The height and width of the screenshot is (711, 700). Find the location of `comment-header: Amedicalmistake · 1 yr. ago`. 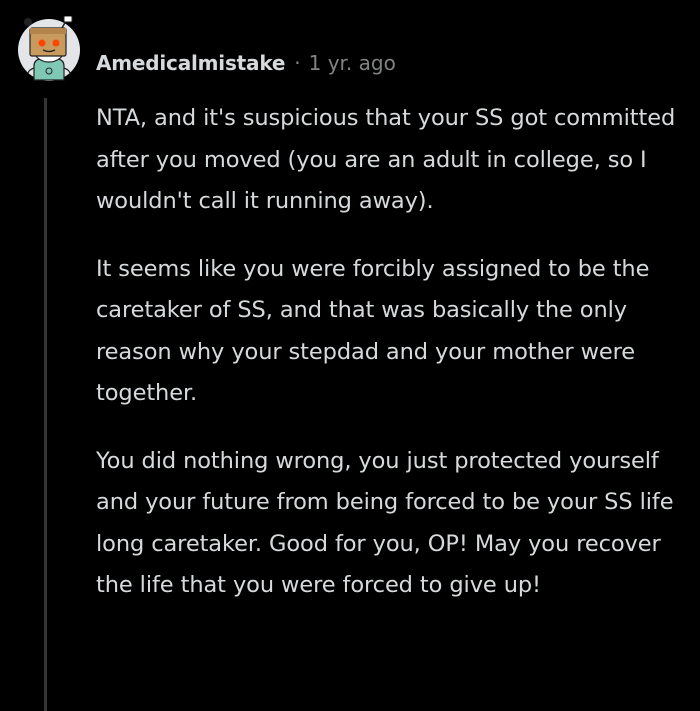

comment-header: Amedicalmistake · 1 yr. ago is located at coordinates (246, 63).